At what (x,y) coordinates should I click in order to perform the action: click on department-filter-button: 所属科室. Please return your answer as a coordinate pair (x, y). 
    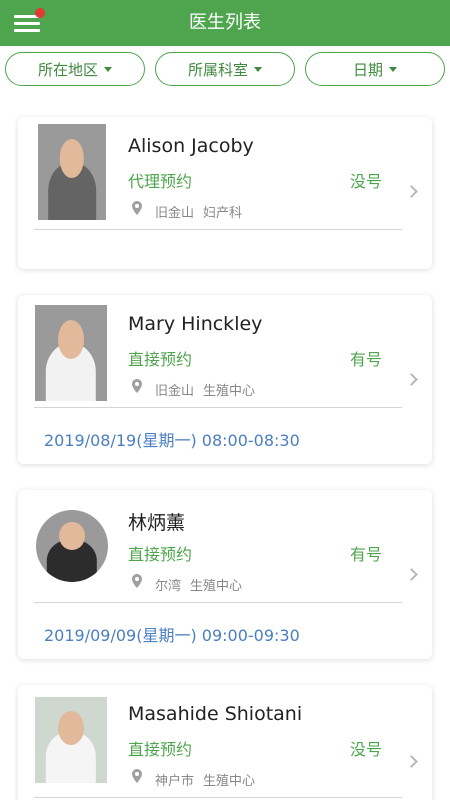
    Looking at the image, I should click on (225, 69).